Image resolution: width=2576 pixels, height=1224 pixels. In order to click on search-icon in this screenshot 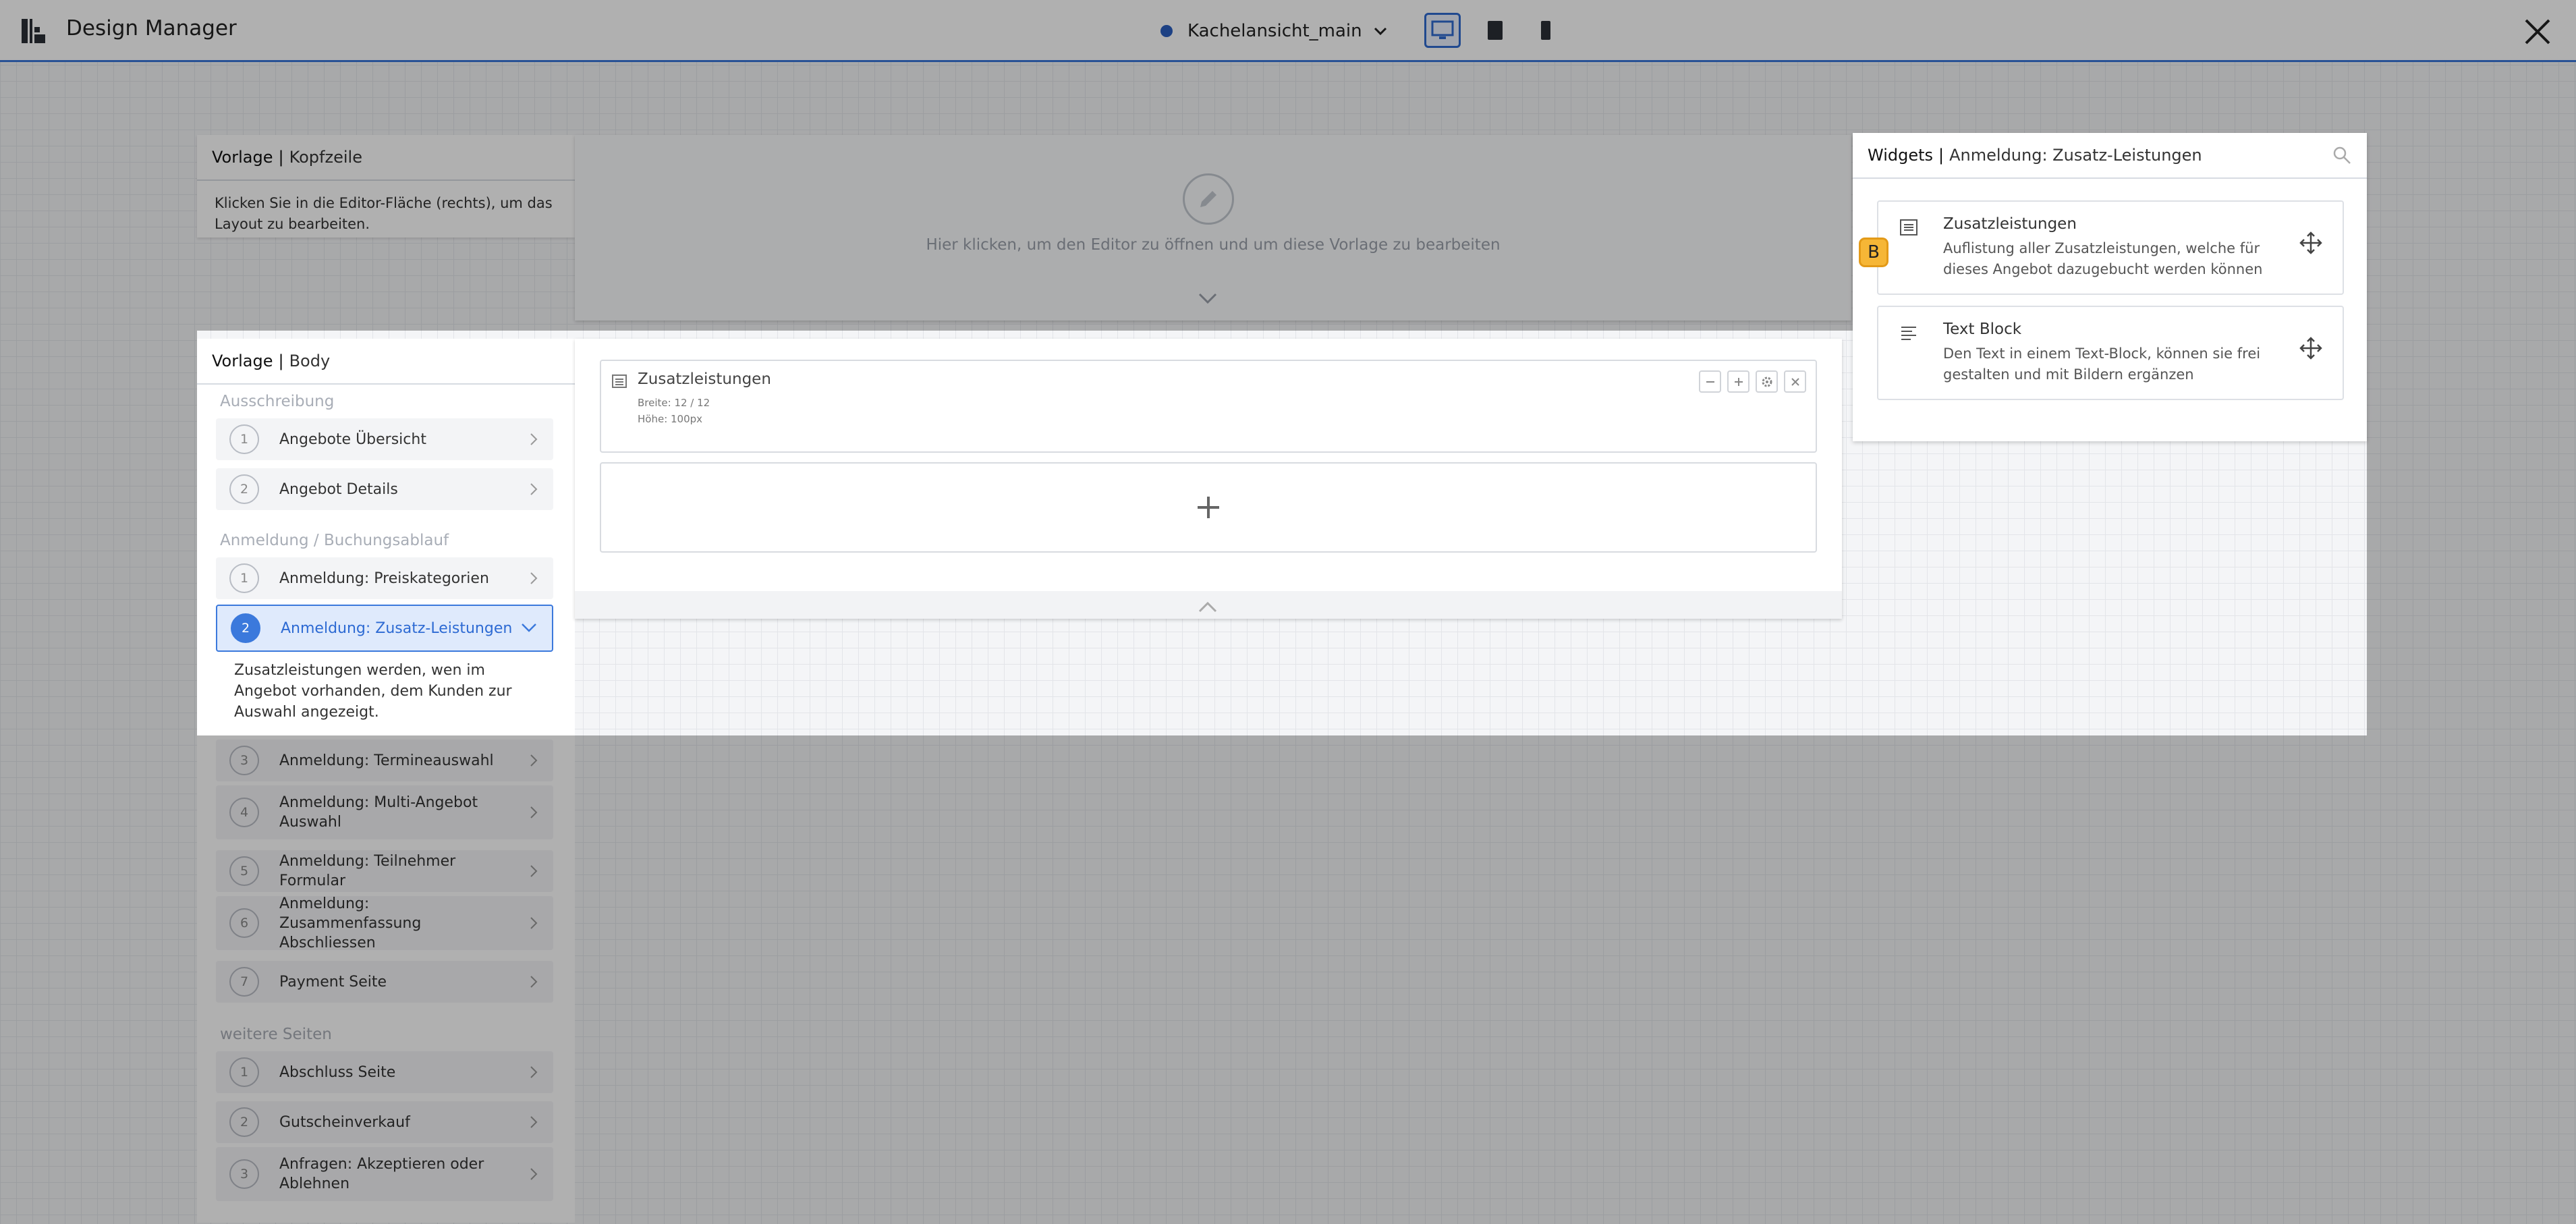, I will do `click(2342, 155)`.